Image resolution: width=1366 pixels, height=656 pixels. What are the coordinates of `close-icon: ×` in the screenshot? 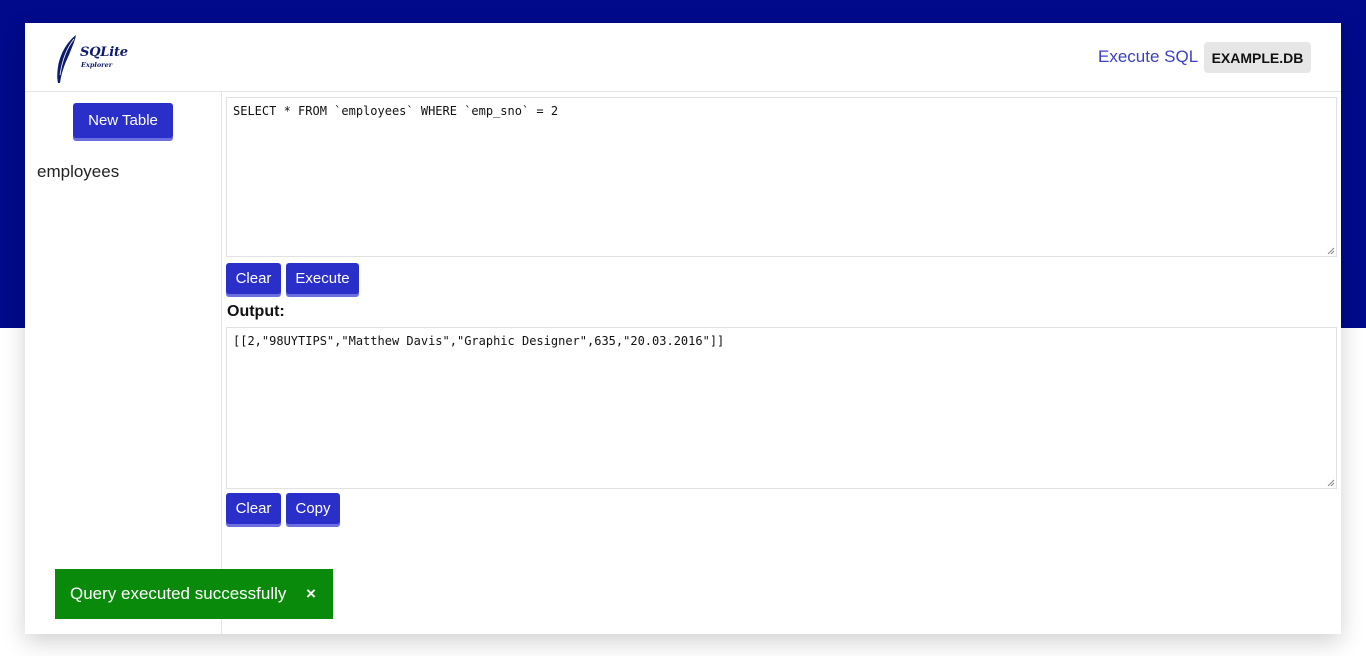 It's located at (311, 594).